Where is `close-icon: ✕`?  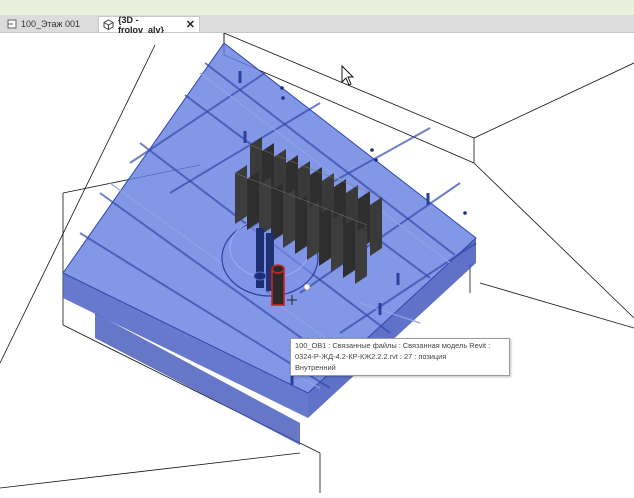 close-icon: ✕ is located at coordinates (190, 24).